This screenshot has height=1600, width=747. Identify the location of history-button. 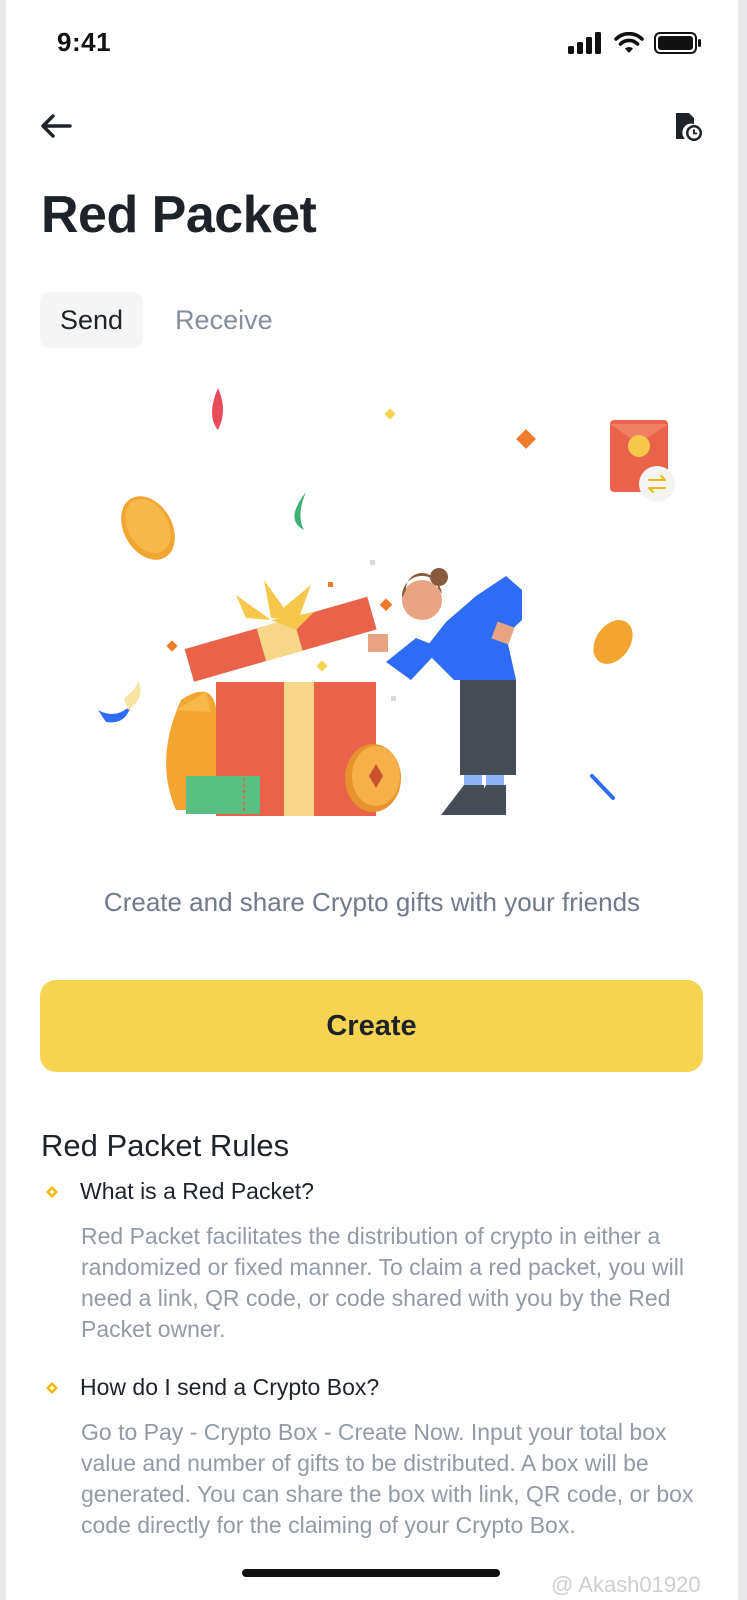
(688, 126).